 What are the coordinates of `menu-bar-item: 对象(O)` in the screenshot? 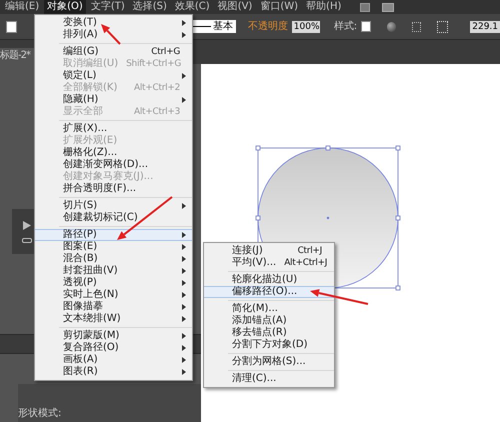 It's located at (65, 7).